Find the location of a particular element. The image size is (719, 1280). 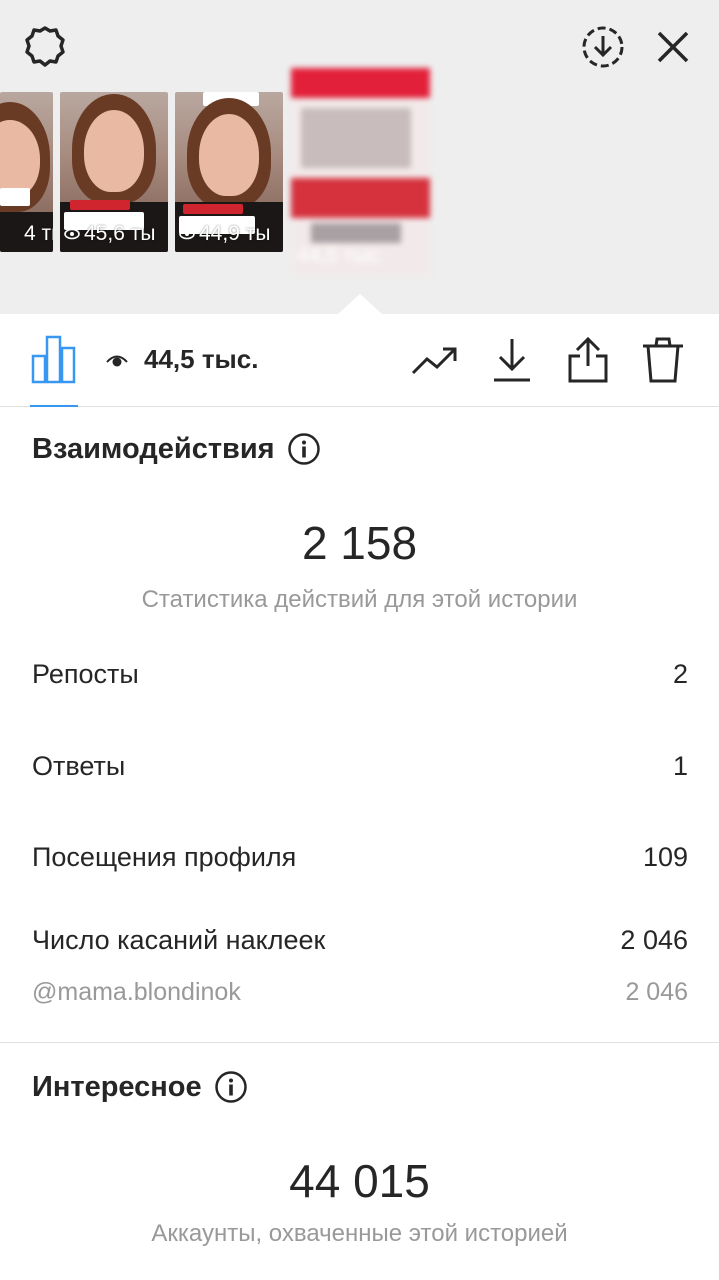

story-view-count: 44,5 тыс. is located at coordinates (182, 359).